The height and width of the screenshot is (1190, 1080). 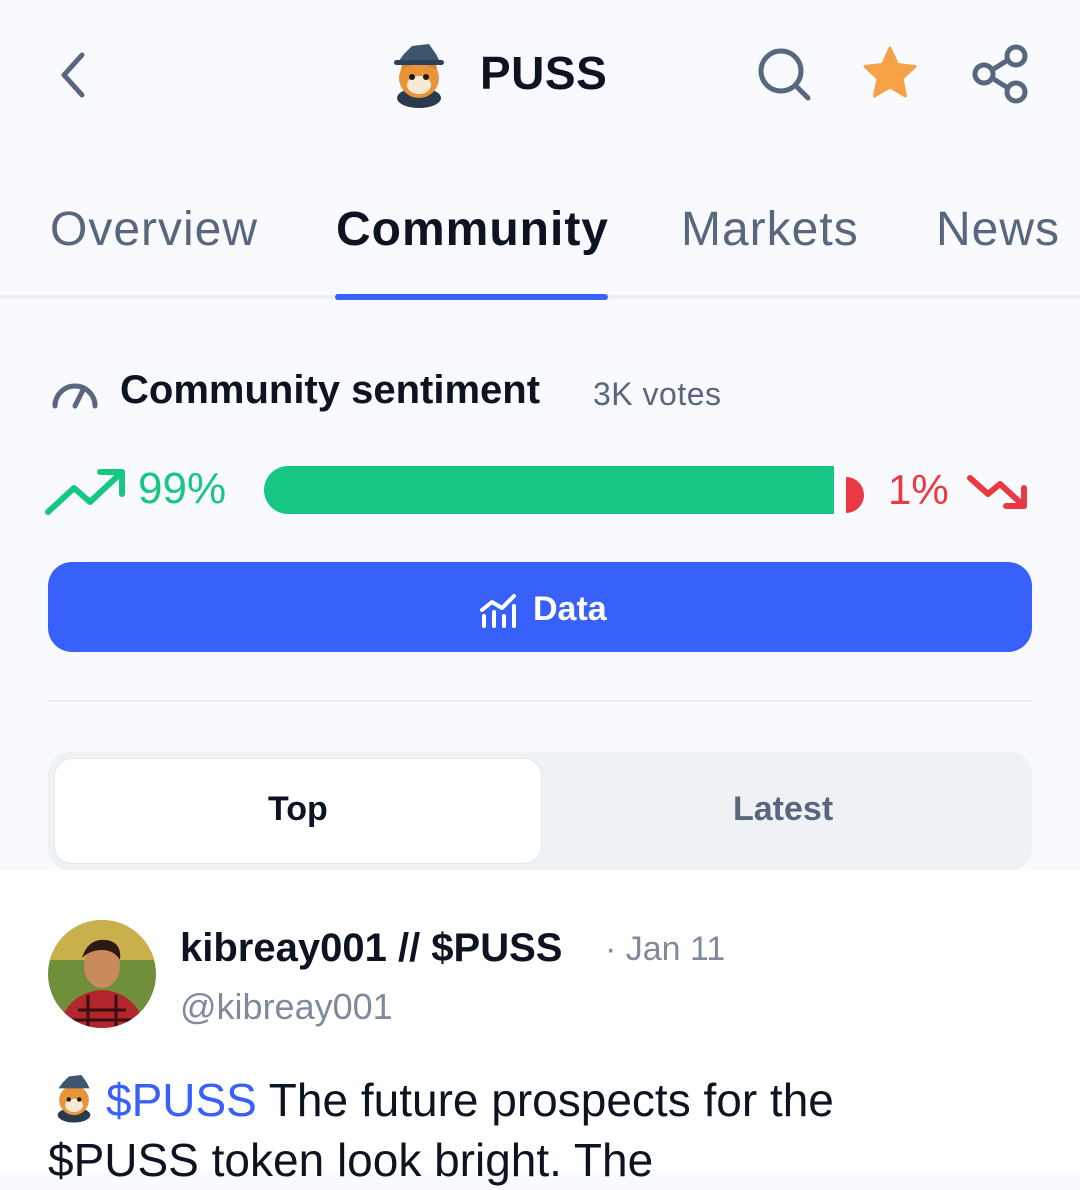 I want to click on data-button: Data, so click(x=540, y=607).